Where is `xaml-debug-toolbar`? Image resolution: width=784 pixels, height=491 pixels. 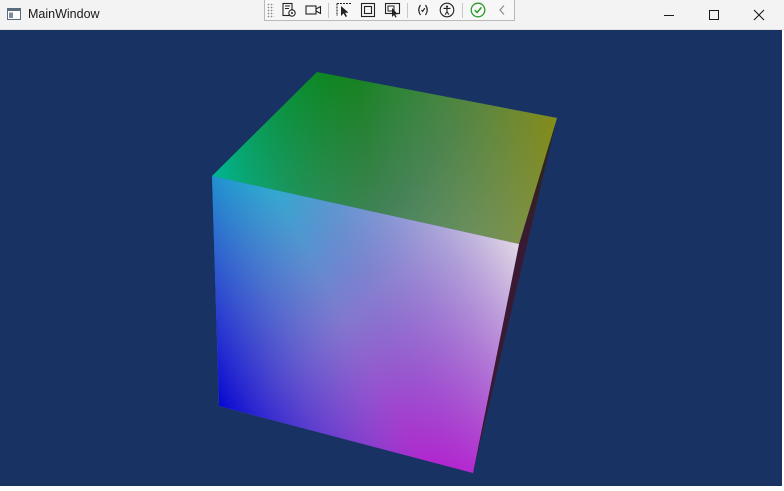
xaml-debug-toolbar is located at coordinates (389, 10).